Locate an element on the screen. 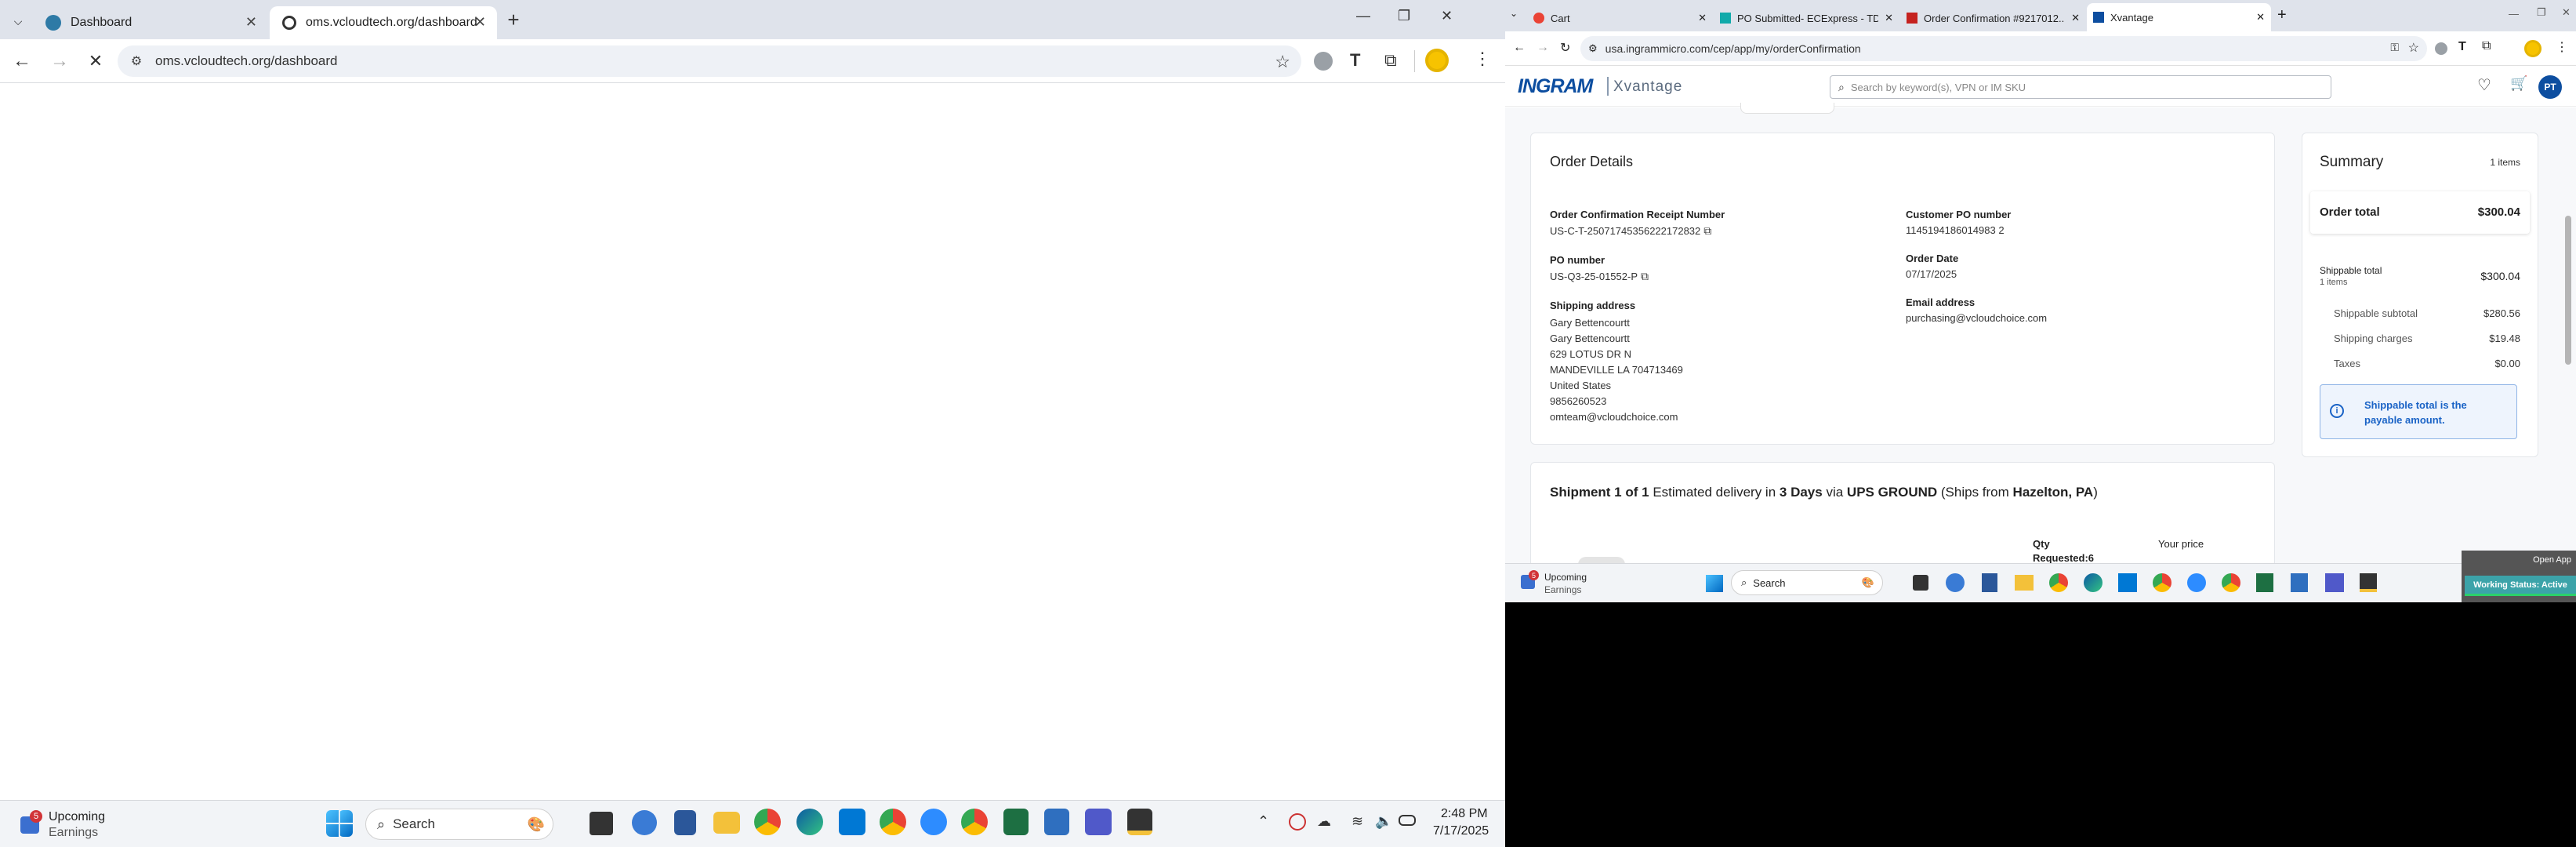  tray-app-icon is located at coordinates (1298, 822).